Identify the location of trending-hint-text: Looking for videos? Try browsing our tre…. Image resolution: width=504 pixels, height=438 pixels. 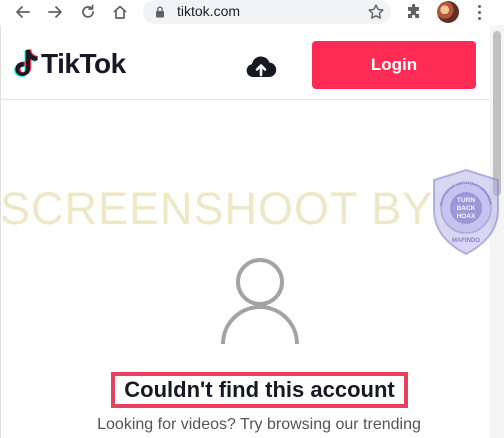
(259, 424).